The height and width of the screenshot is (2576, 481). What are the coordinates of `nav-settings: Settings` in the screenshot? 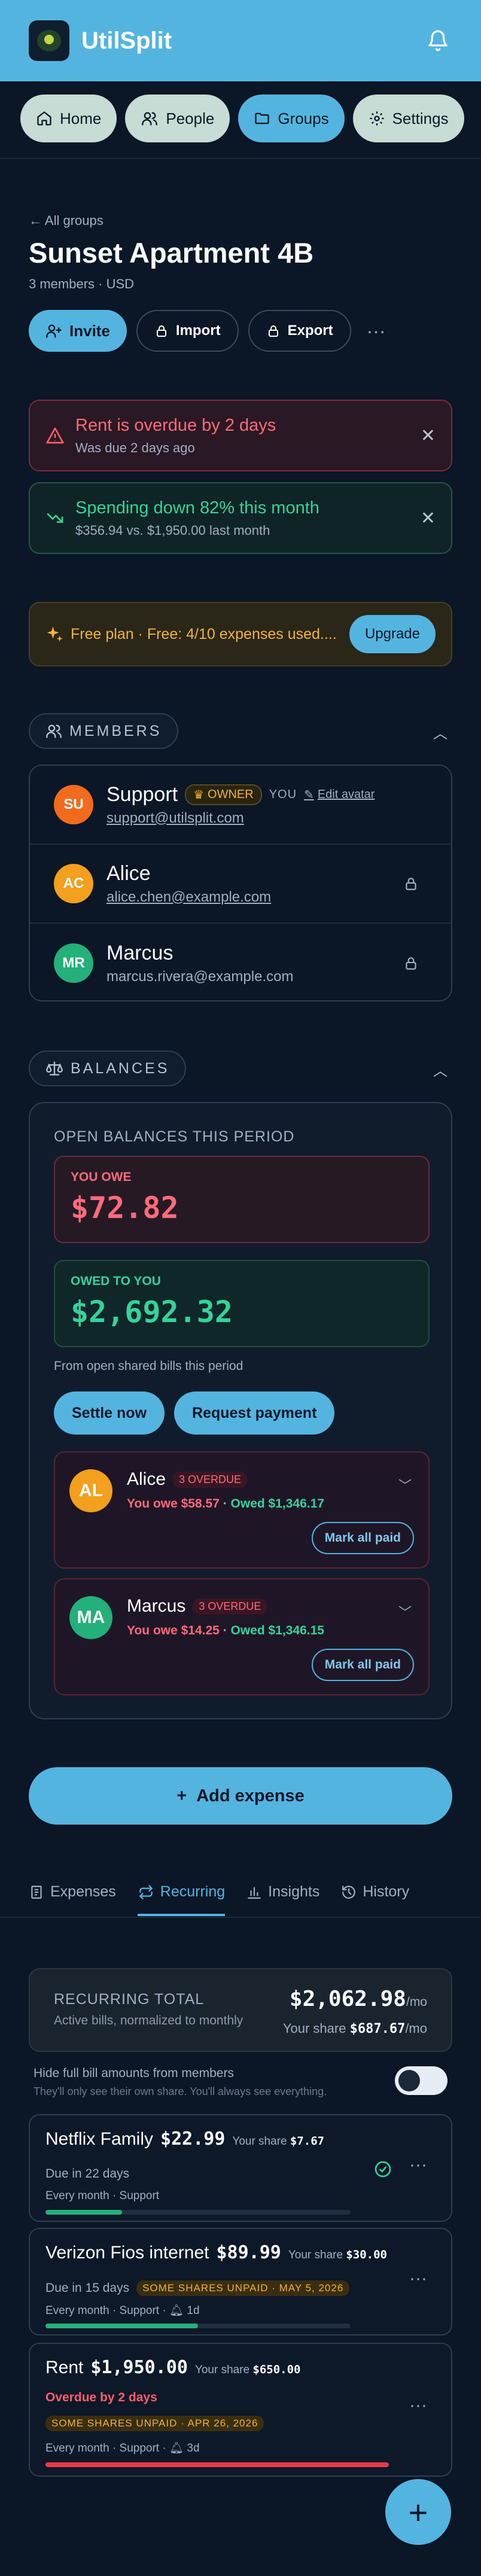 It's located at (408, 118).